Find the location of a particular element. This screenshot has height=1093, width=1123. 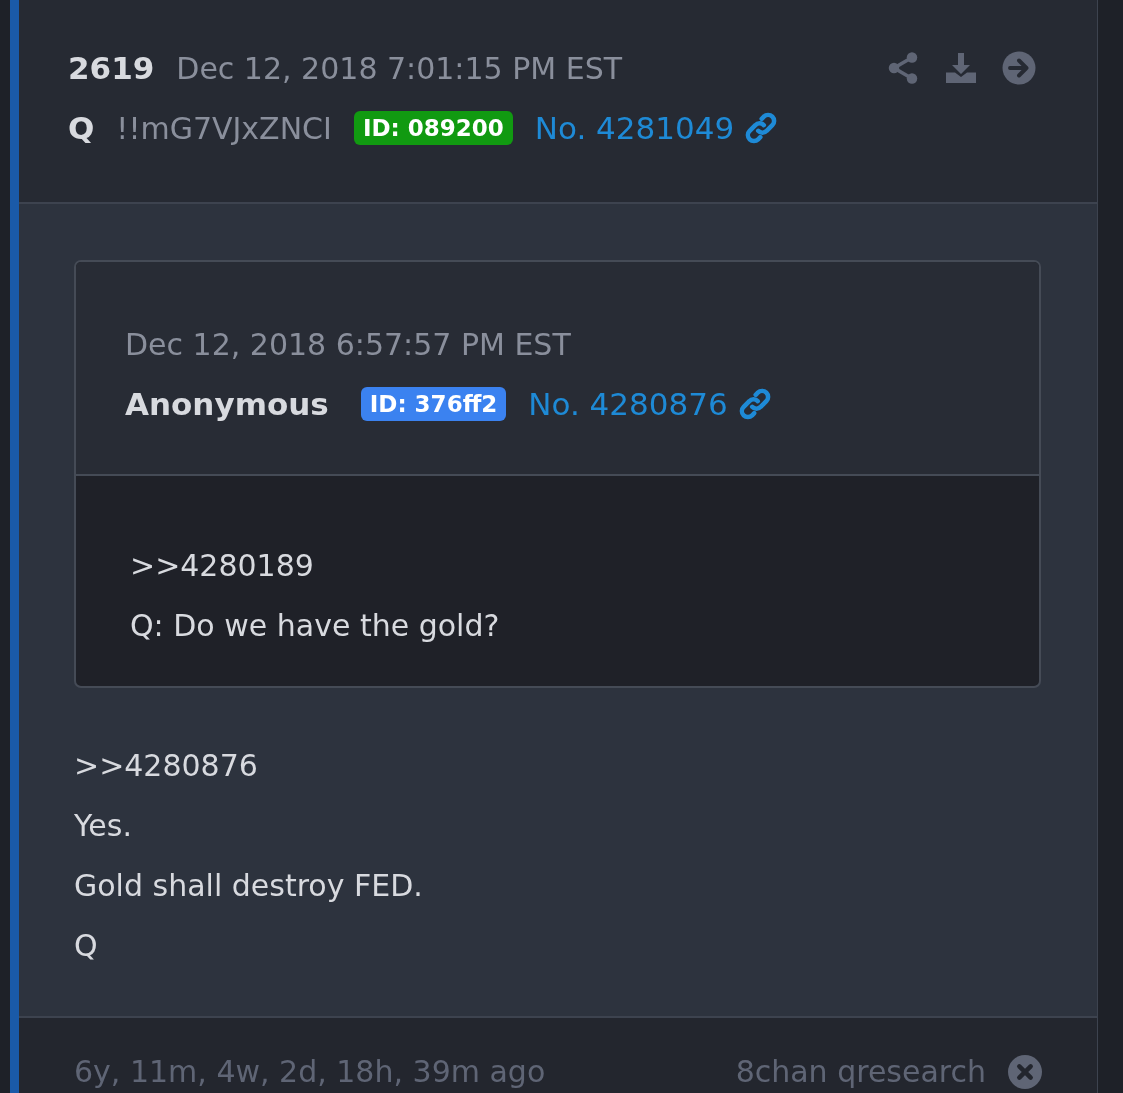

post-age: 6y, 11m, 4w, 2d, 18h, 39m ago is located at coordinates (310, 1071).